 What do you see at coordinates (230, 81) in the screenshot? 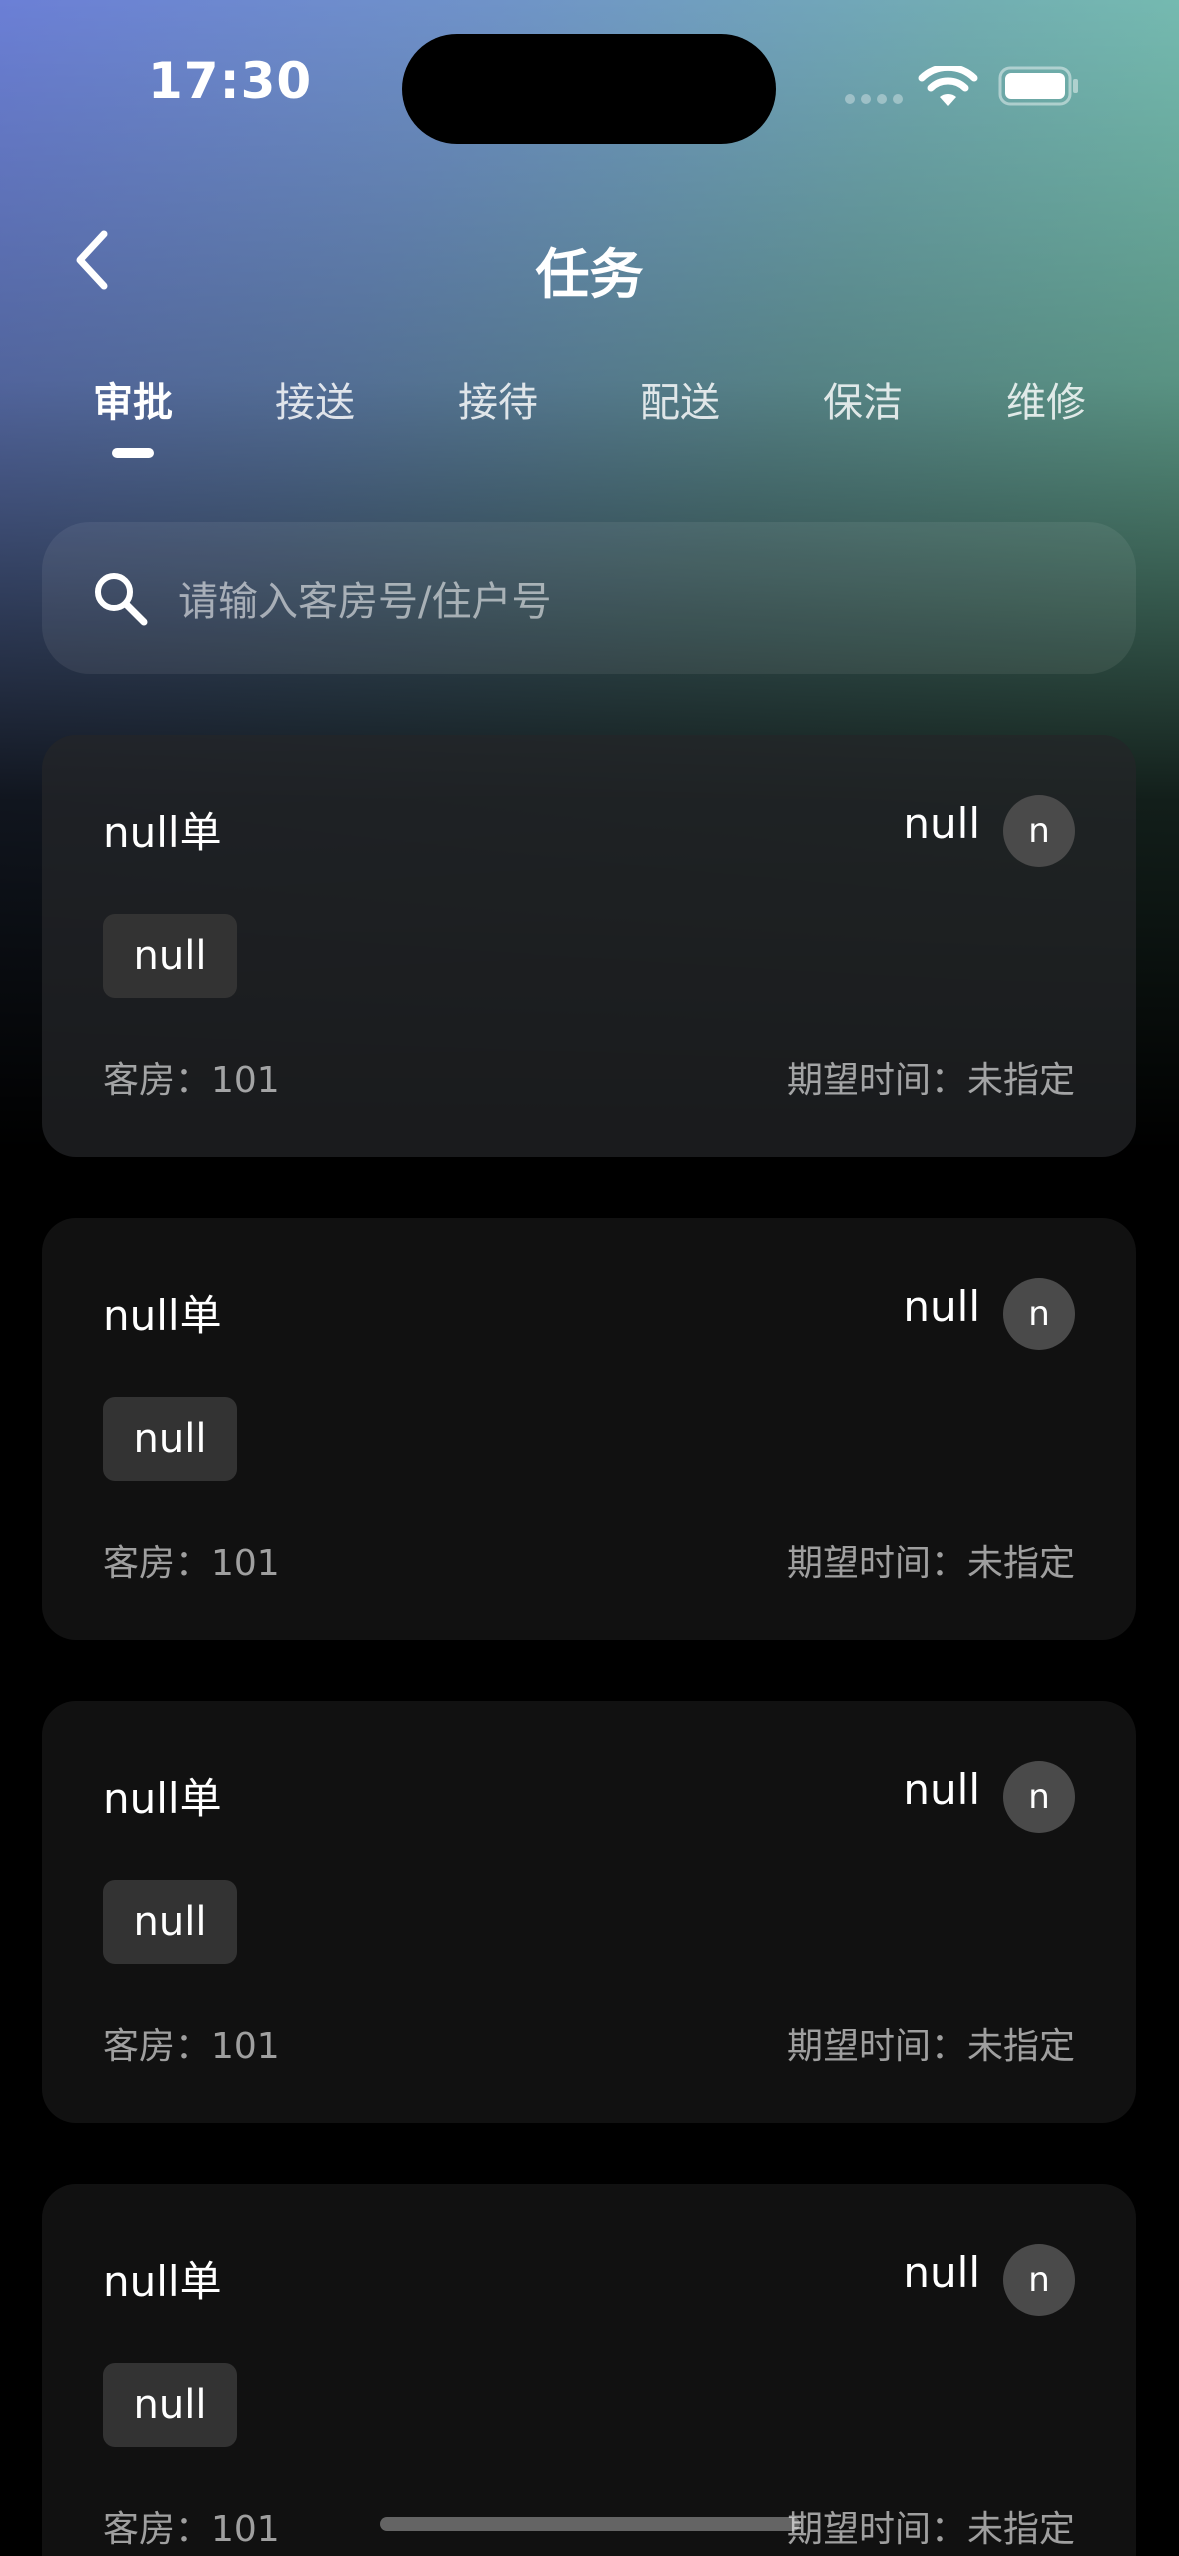
I see `status-time: 17:30` at bounding box center [230, 81].